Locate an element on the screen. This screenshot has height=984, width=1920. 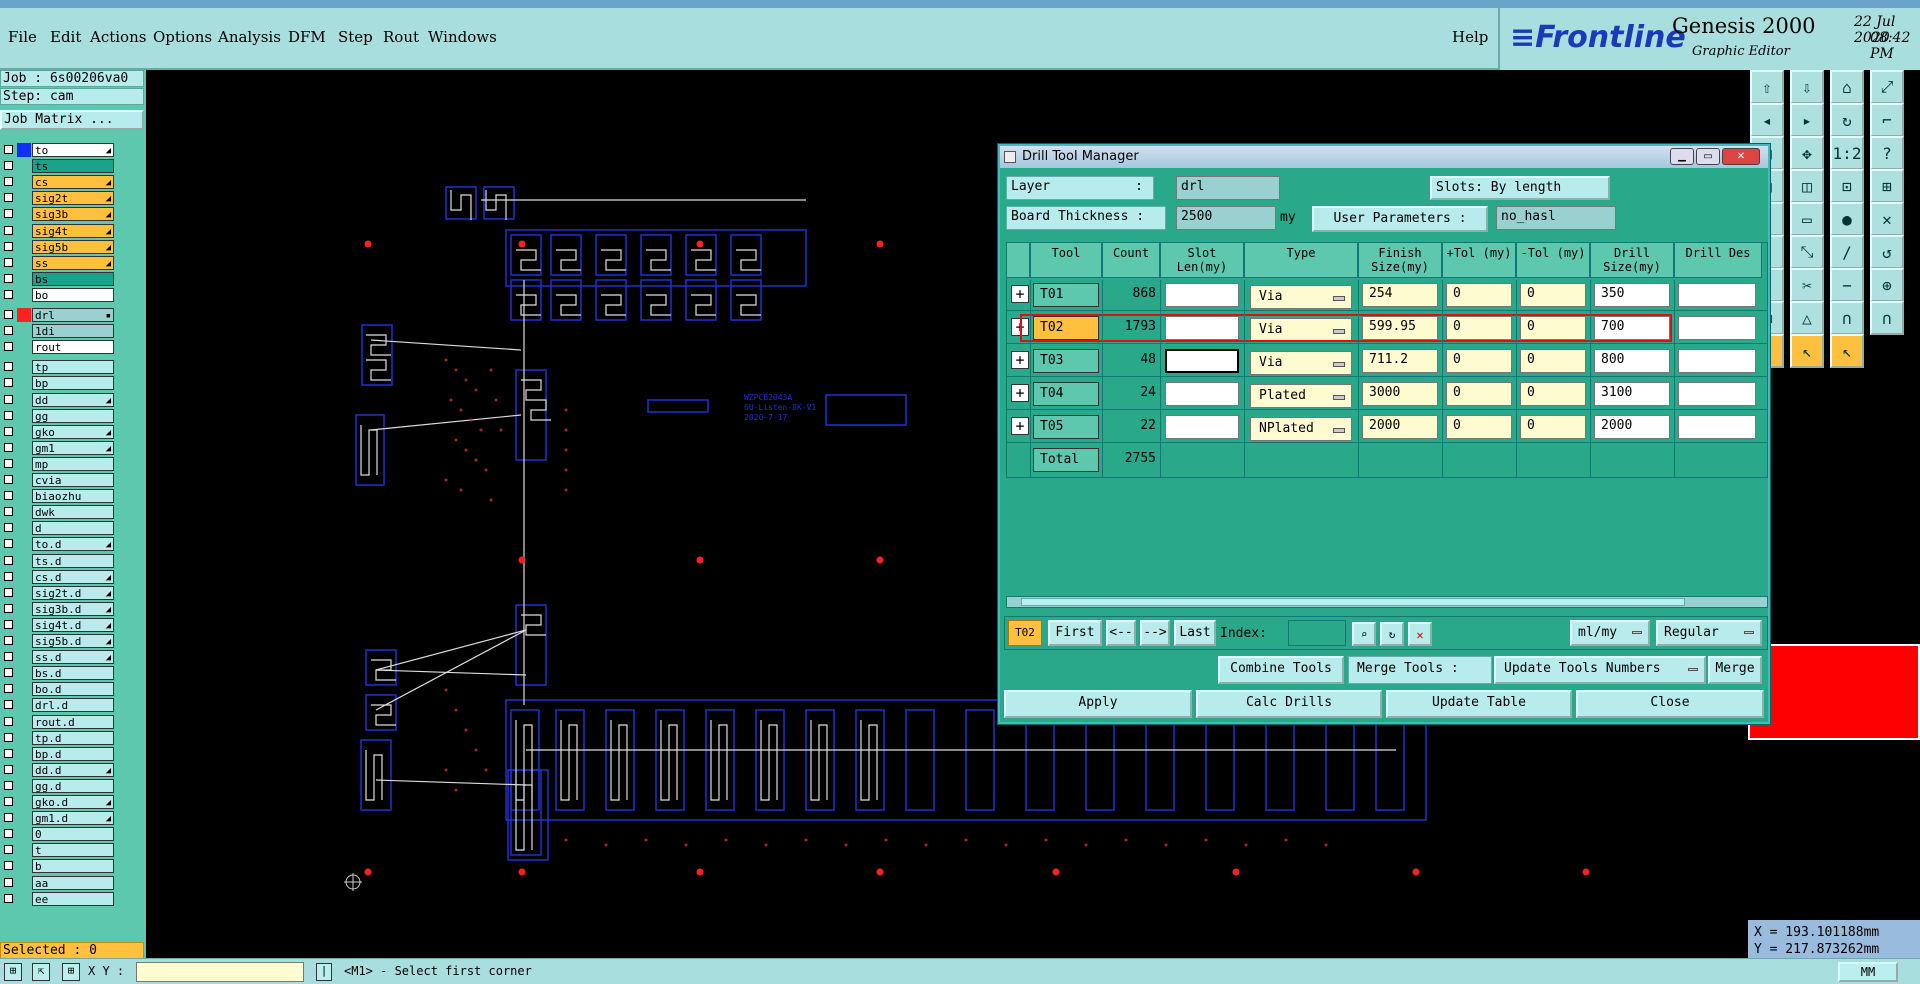
layer-row: ss.d ◢ is located at coordinates (58, 657).